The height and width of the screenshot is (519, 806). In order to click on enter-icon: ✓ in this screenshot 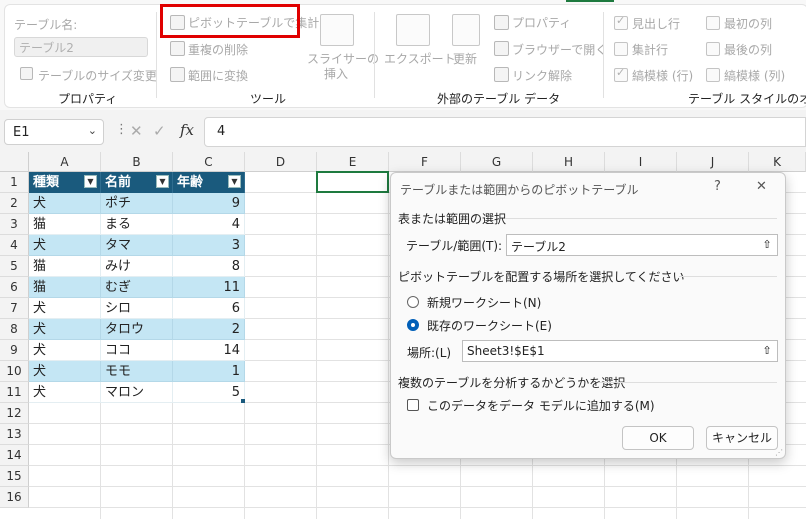, I will do `click(159, 131)`.